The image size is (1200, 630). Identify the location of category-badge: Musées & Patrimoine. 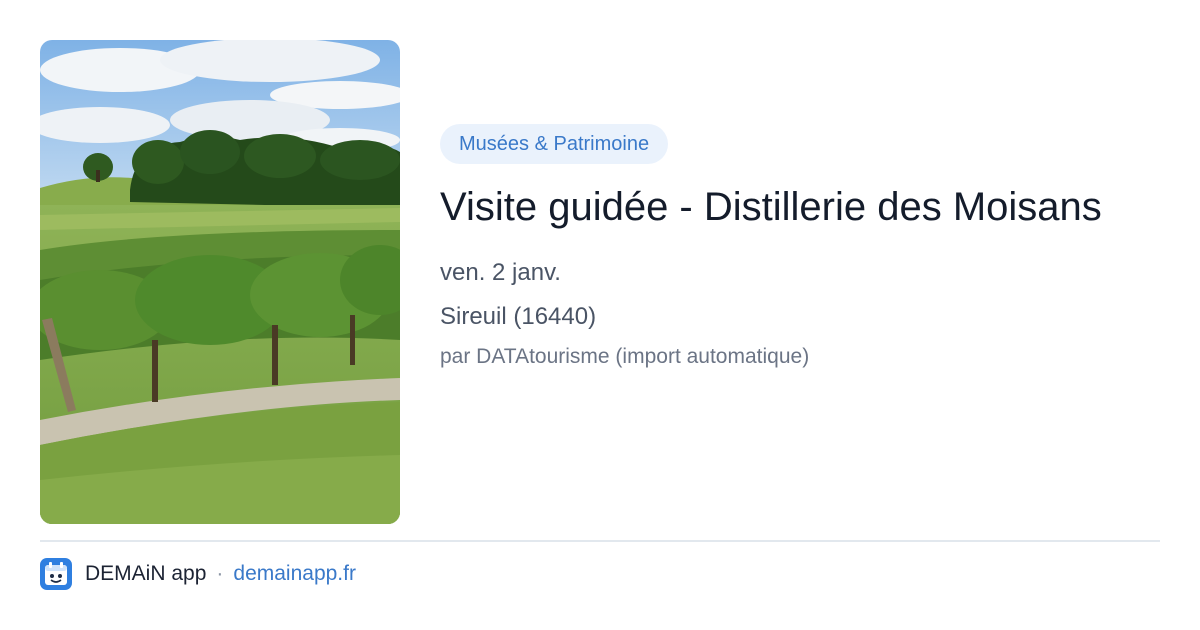
(554, 144).